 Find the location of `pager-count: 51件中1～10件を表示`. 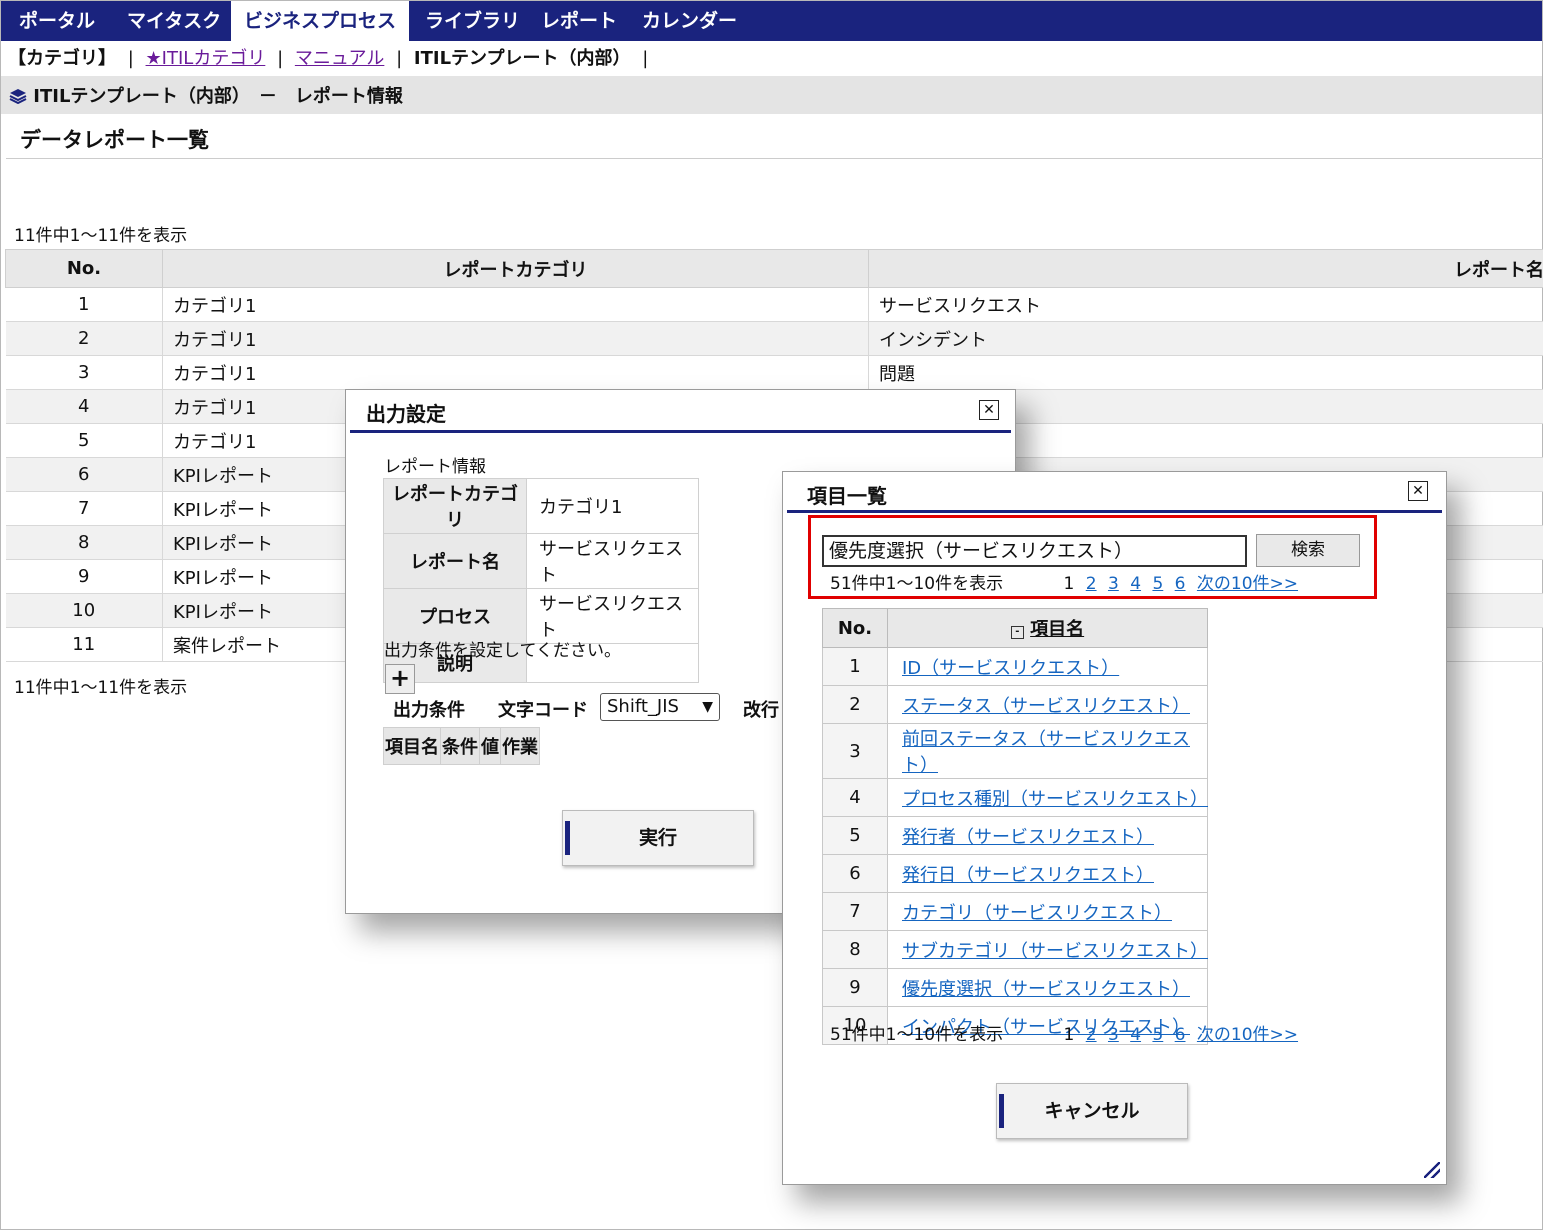

pager-count: 51件中1～10件を表示 is located at coordinates (917, 1035).